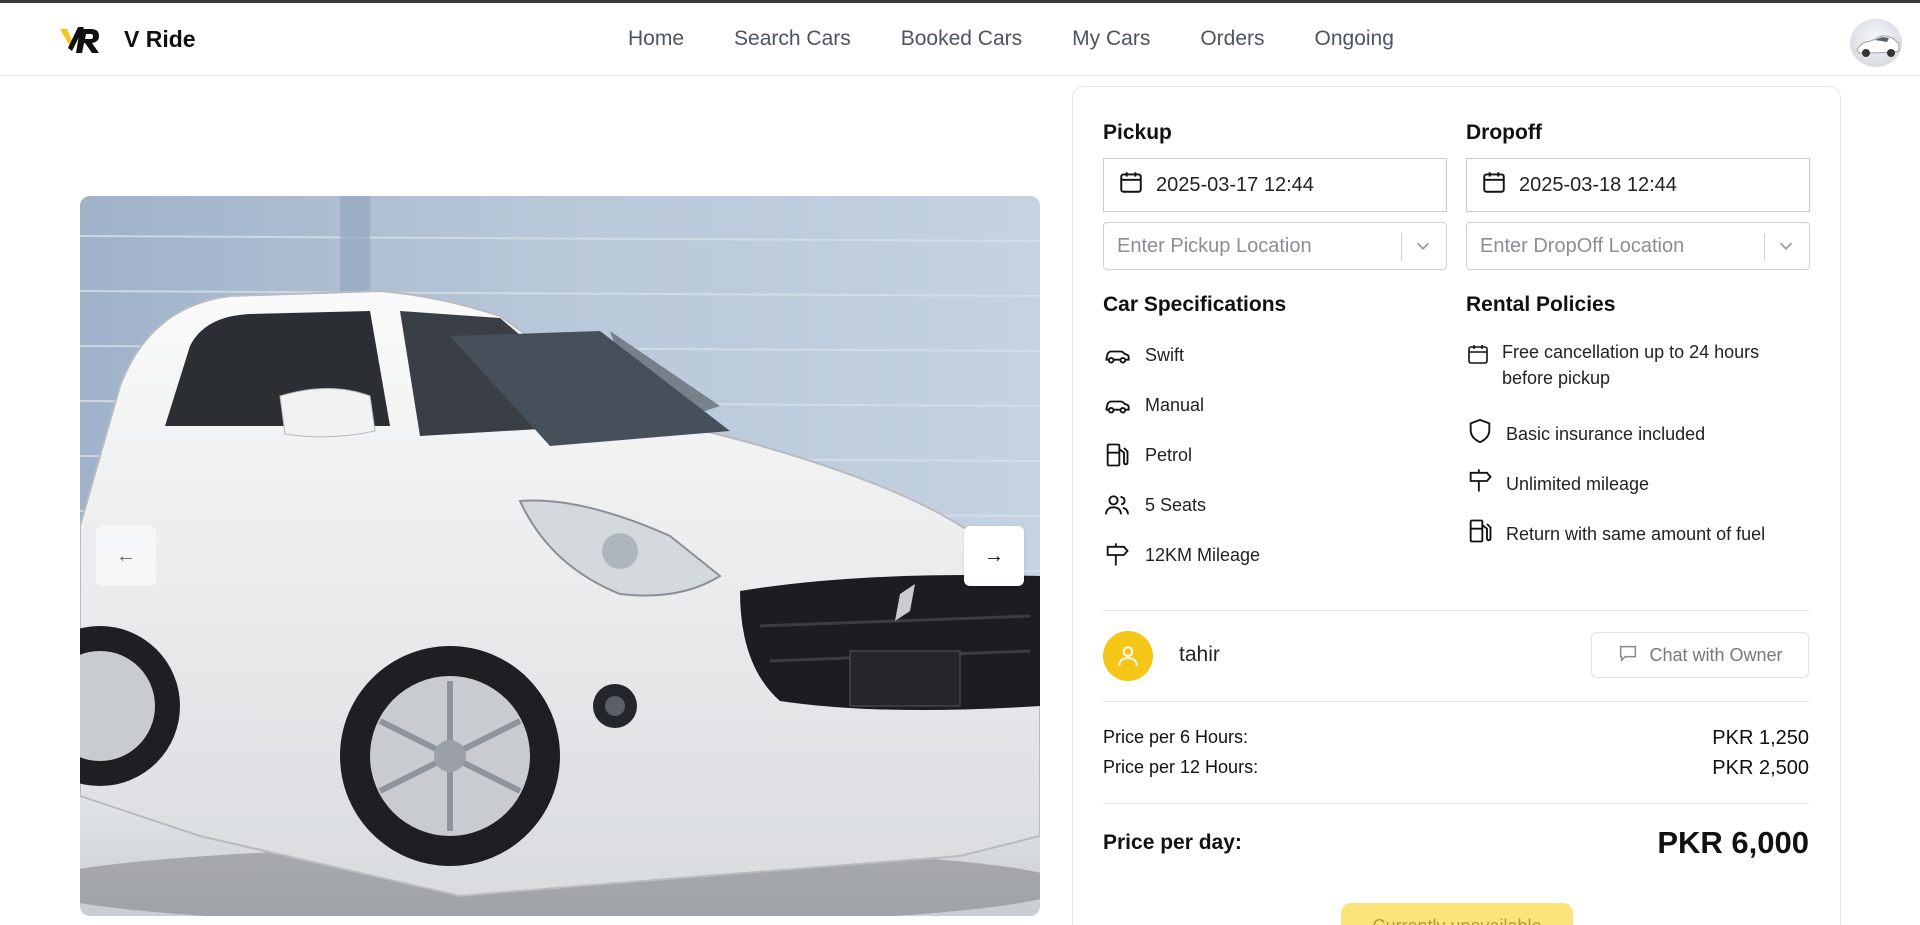  Describe the element at coordinates (1582, 245) in the screenshot. I see `dropoff-location-placeholder: Enter DropOff Location` at that location.